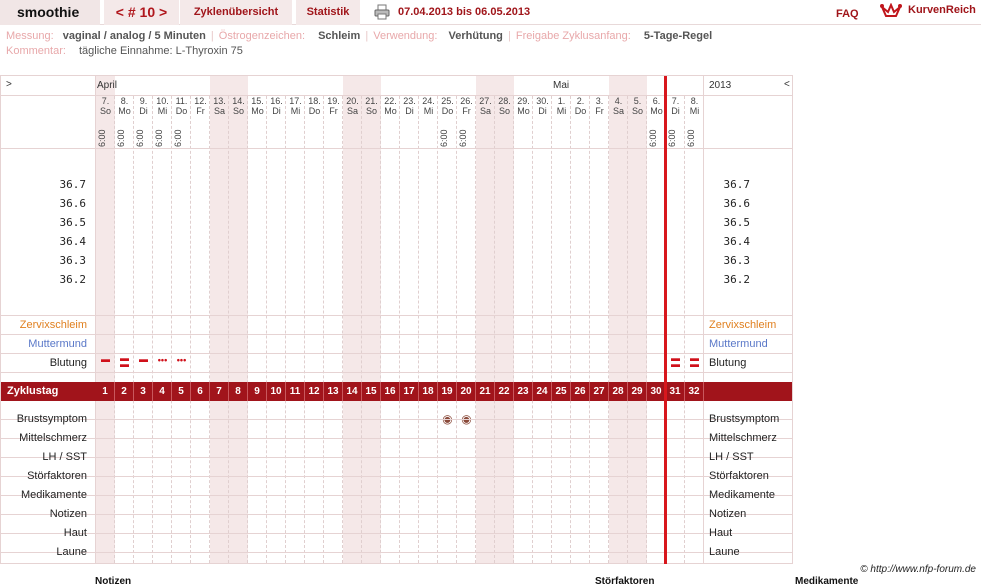 This screenshot has width=981, height=587. What do you see at coordinates (333, 106) in the screenshot?
I see `day-date: 19. Fr` at bounding box center [333, 106].